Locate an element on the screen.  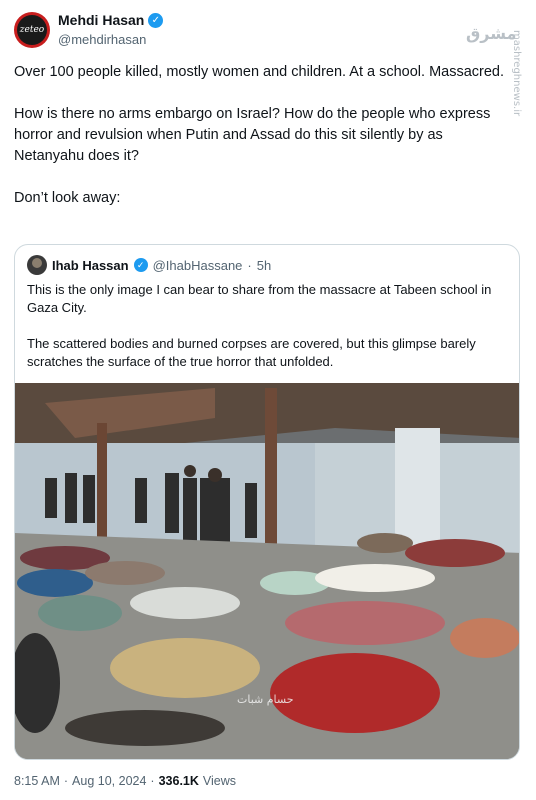
author-handle: @mehdirhasan is located at coordinates (110, 39).